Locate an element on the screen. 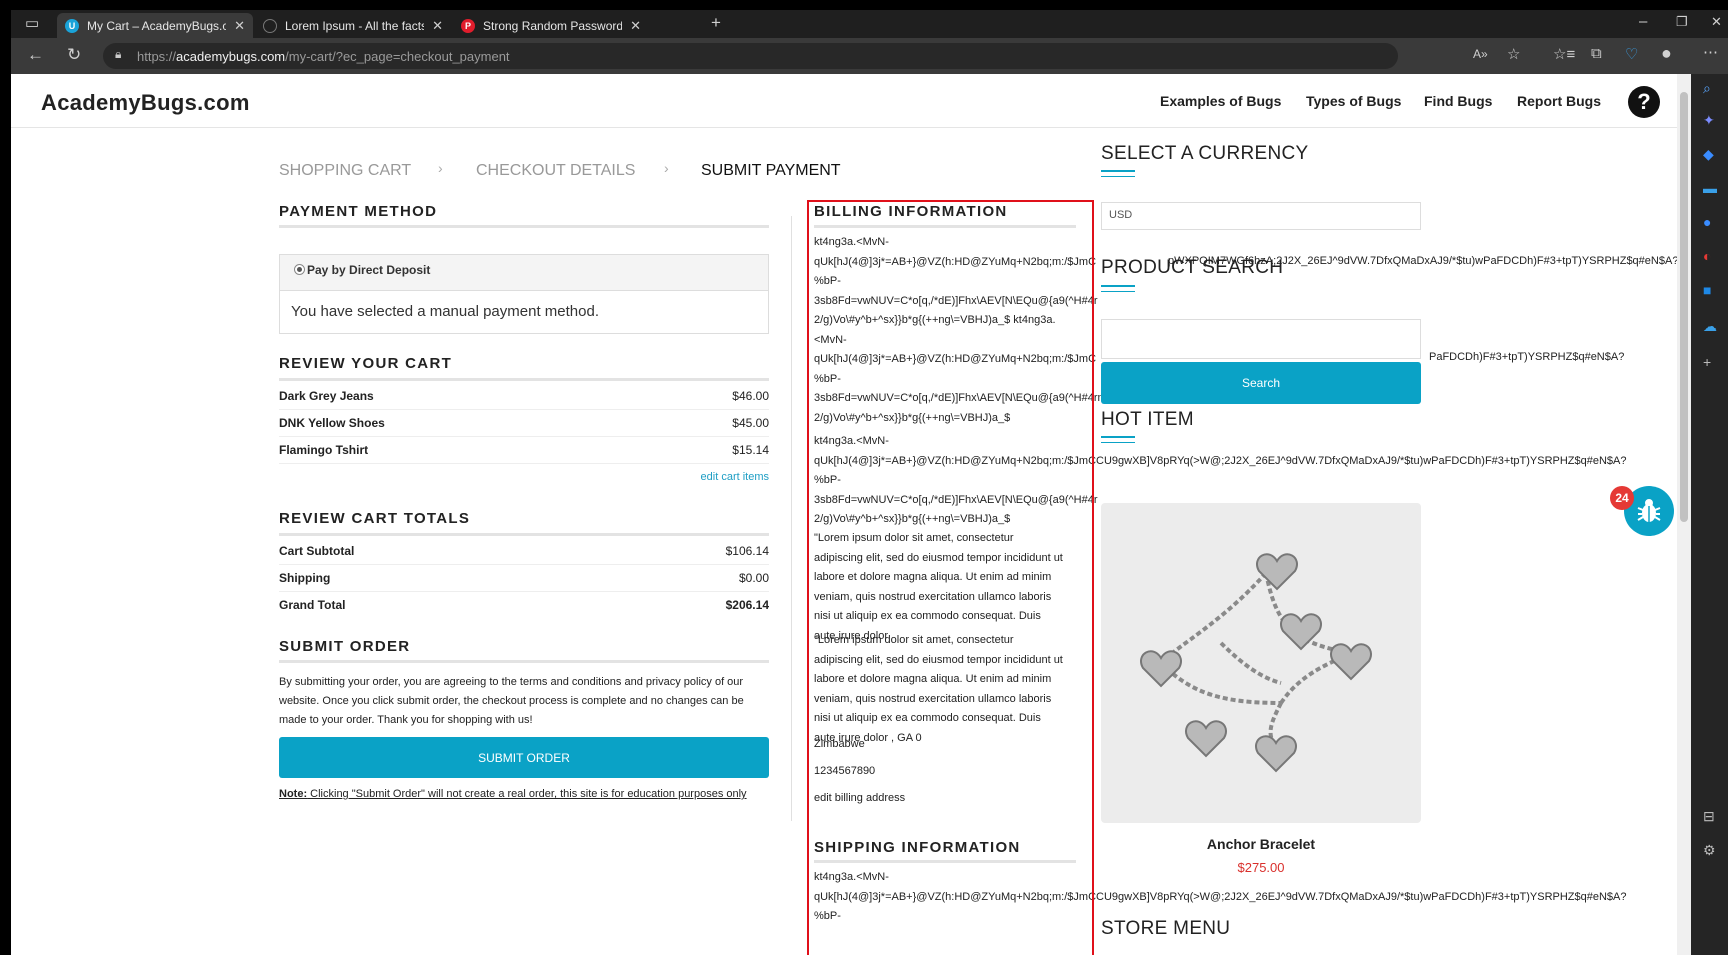 This screenshot has height=955, width=1728. page-scrollbar is located at coordinates (1684, 514).